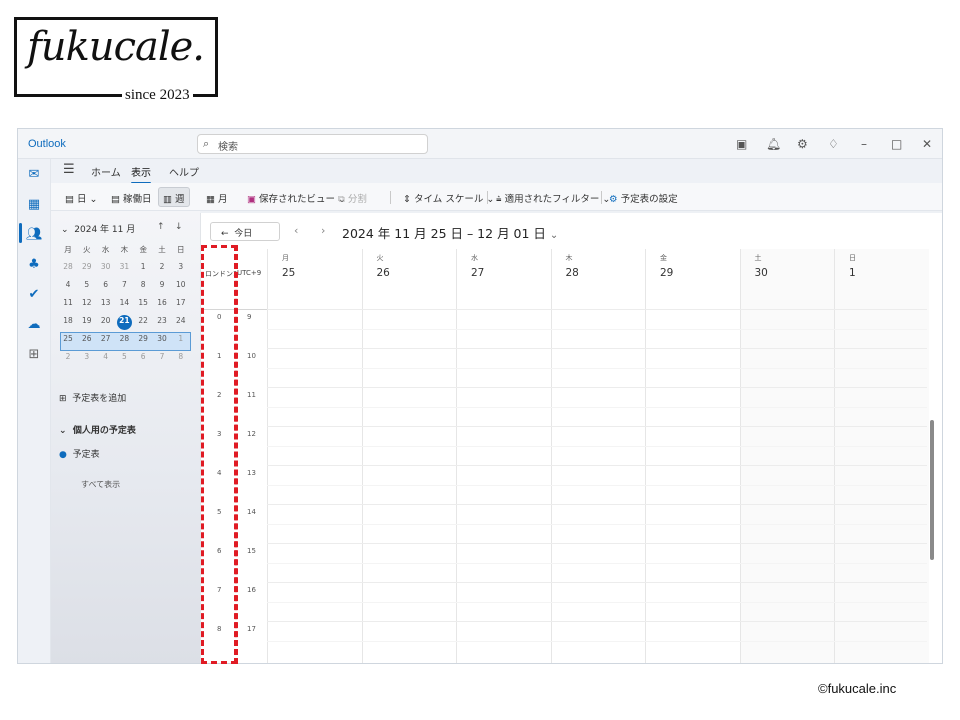 This screenshot has width=960, height=720. What do you see at coordinates (106, 320) in the screenshot?
I see `day-cell: 20` at bounding box center [106, 320].